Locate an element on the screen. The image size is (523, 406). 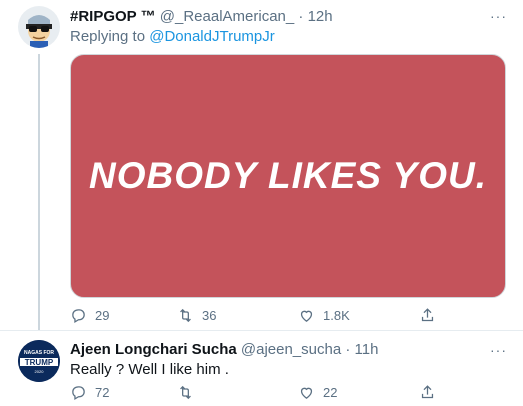
action-bar: 29 36 1.8K is located at coordinates (290, 317).